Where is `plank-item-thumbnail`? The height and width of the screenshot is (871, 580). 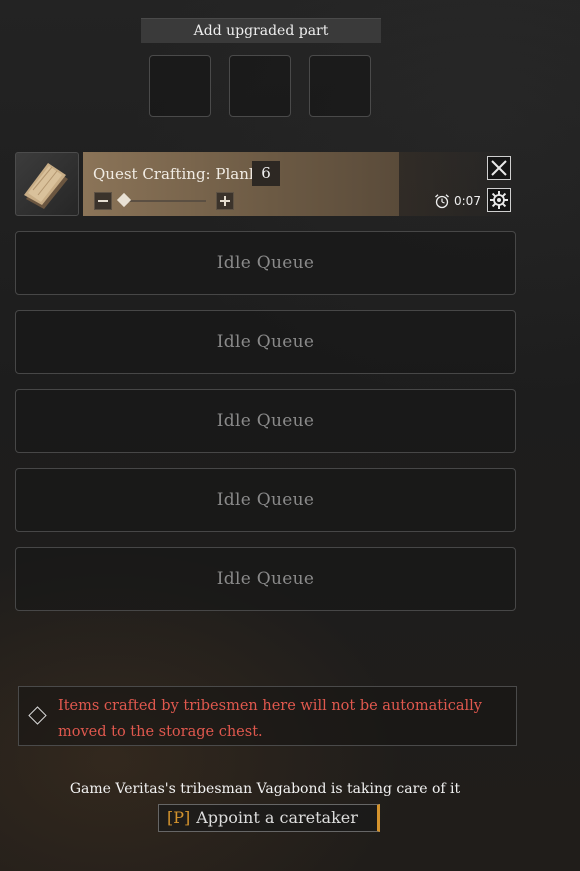 plank-item-thumbnail is located at coordinates (47, 184).